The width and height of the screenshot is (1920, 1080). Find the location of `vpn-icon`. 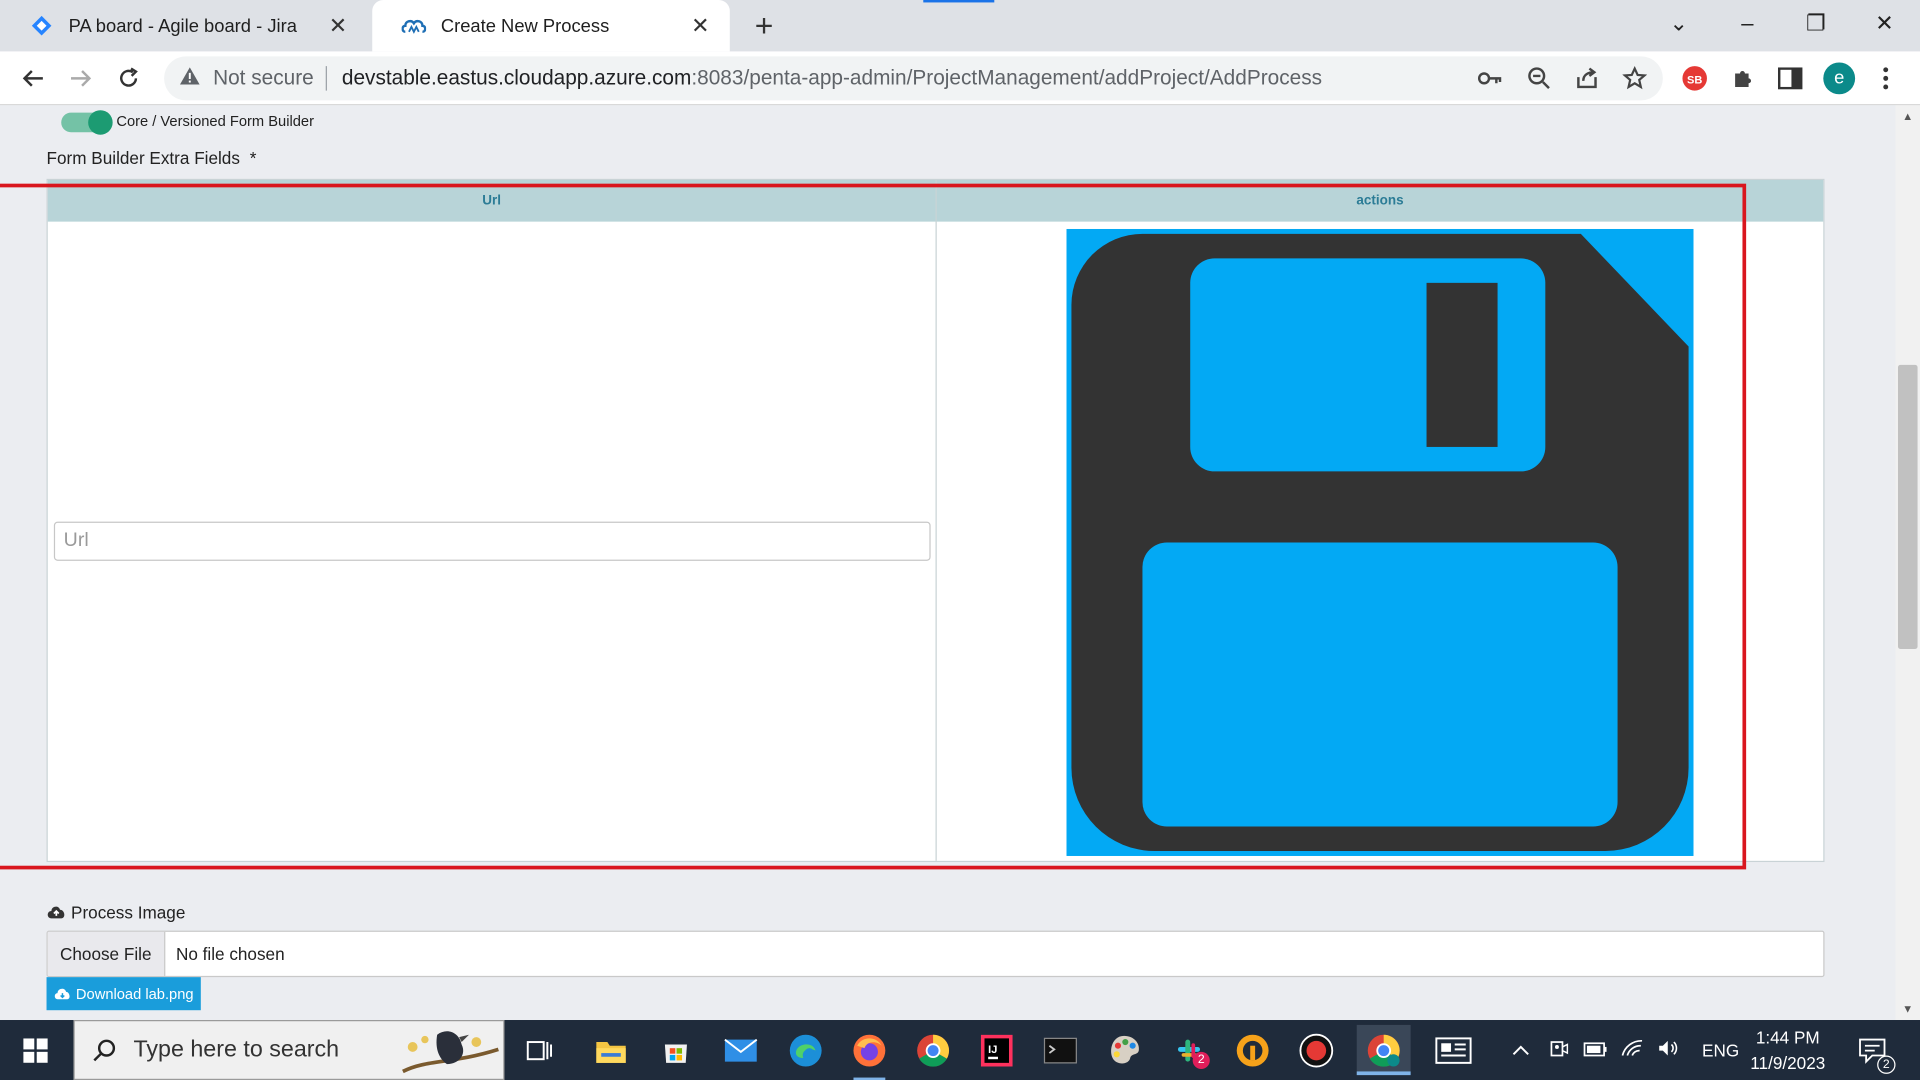

vpn-icon is located at coordinates (1253, 1051).